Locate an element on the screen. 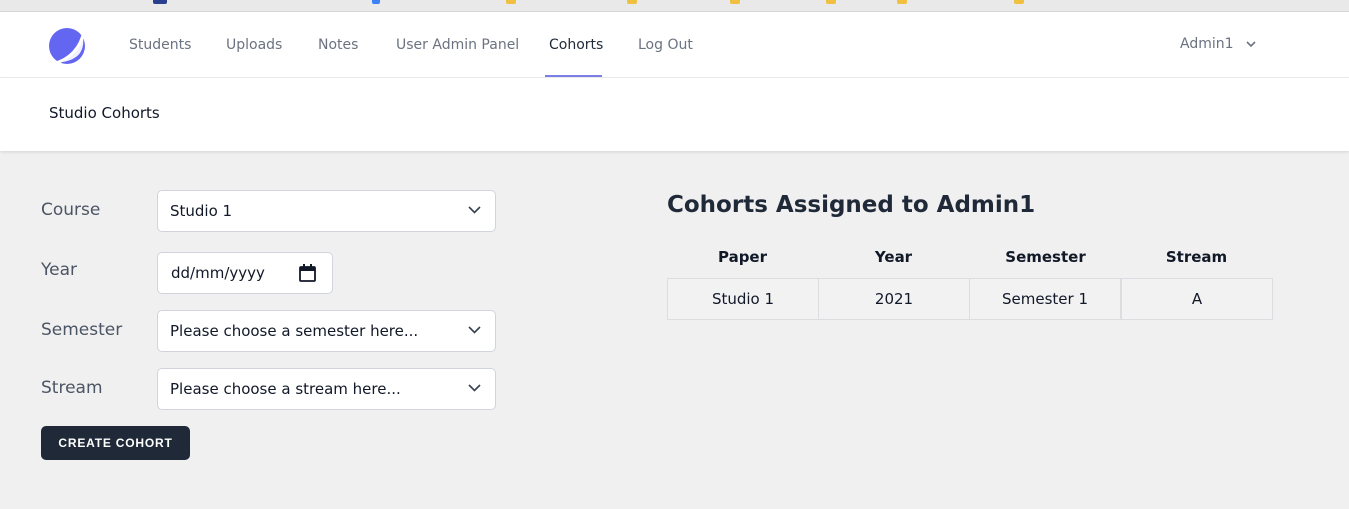  table-cell-paper: Studio 1 is located at coordinates (743, 299).